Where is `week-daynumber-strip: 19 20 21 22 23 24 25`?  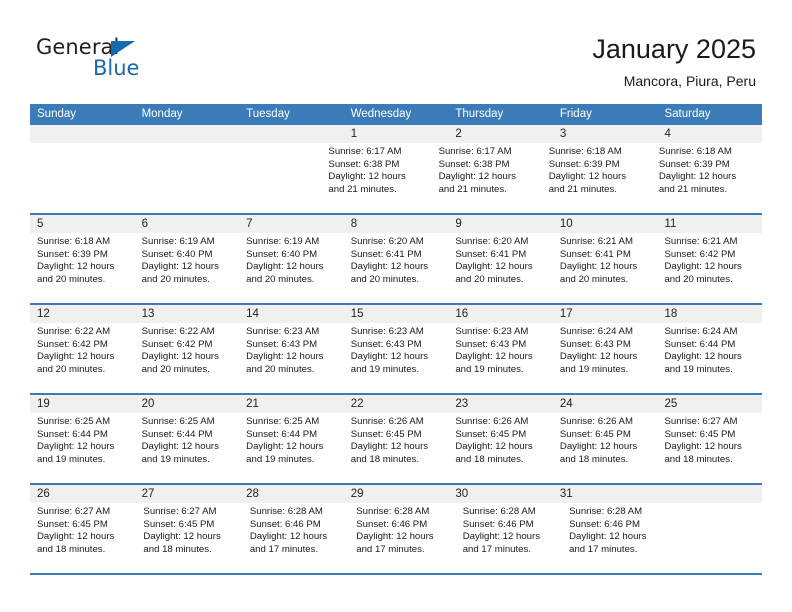 week-daynumber-strip: 19 20 21 22 23 24 25 is located at coordinates (396, 404).